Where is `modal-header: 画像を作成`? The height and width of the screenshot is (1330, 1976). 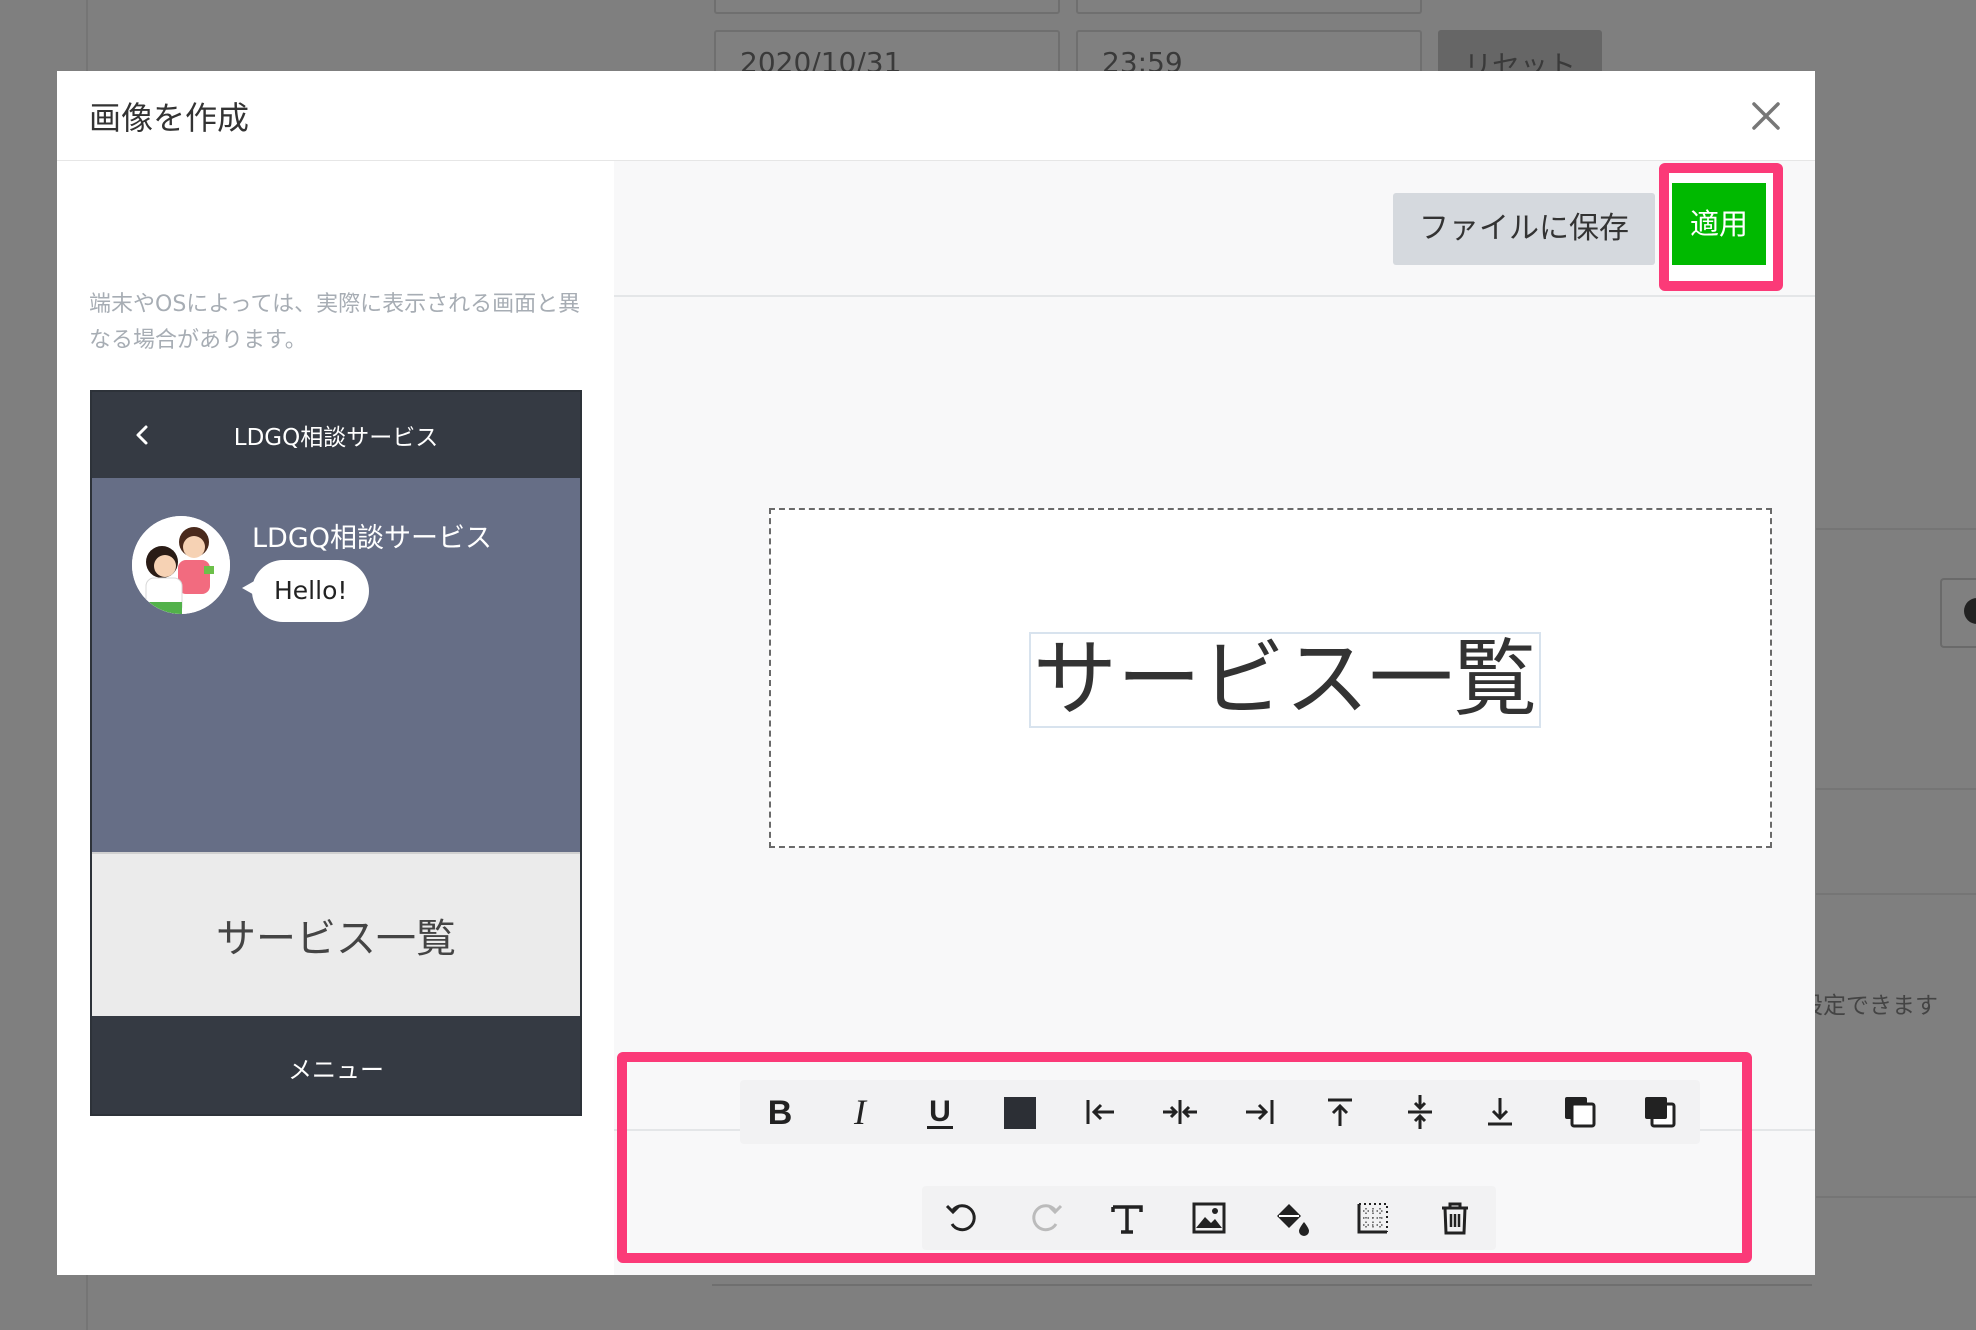
modal-header: 画像を作成 is located at coordinates (936, 116).